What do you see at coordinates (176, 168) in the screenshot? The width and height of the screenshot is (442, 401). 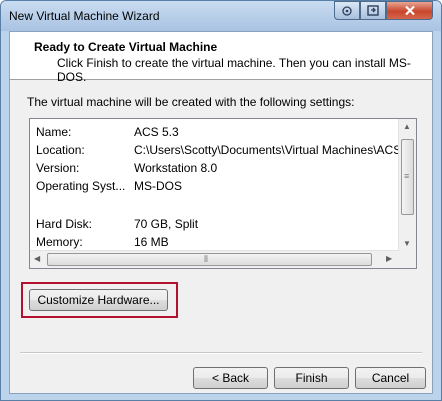 I see `setting-value: Workstation 8.0` at bounding box center [176, 168].